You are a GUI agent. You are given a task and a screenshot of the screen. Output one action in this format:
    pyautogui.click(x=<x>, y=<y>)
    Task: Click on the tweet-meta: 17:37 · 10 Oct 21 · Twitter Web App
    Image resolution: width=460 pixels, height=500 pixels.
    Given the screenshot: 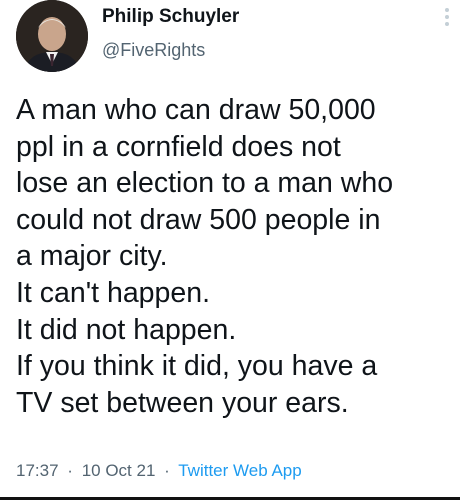 What is the action you would take?
    pyautogui.click(x=159, y=471)
    